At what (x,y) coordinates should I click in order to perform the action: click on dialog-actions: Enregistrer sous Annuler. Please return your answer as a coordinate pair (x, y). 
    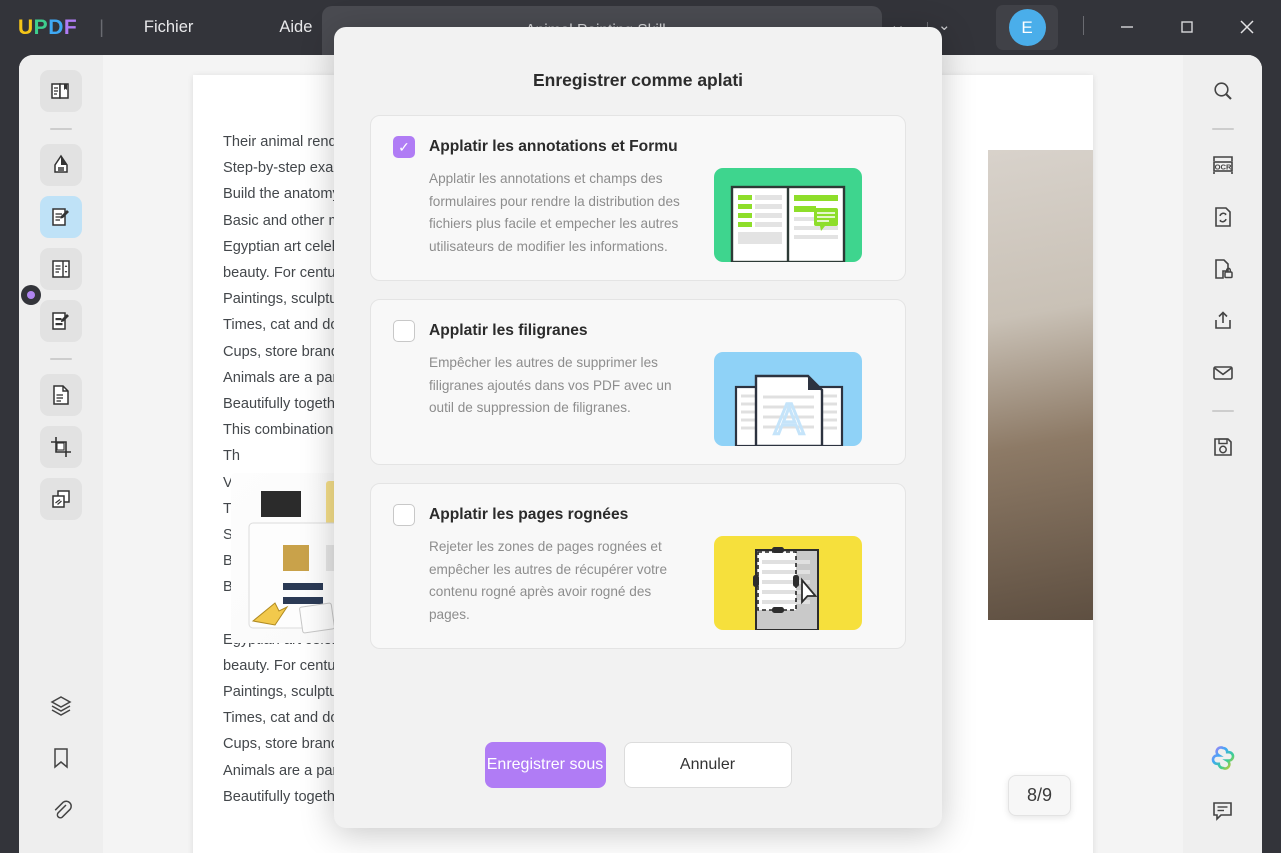
    Looking at the image, I should click on (638, 785).